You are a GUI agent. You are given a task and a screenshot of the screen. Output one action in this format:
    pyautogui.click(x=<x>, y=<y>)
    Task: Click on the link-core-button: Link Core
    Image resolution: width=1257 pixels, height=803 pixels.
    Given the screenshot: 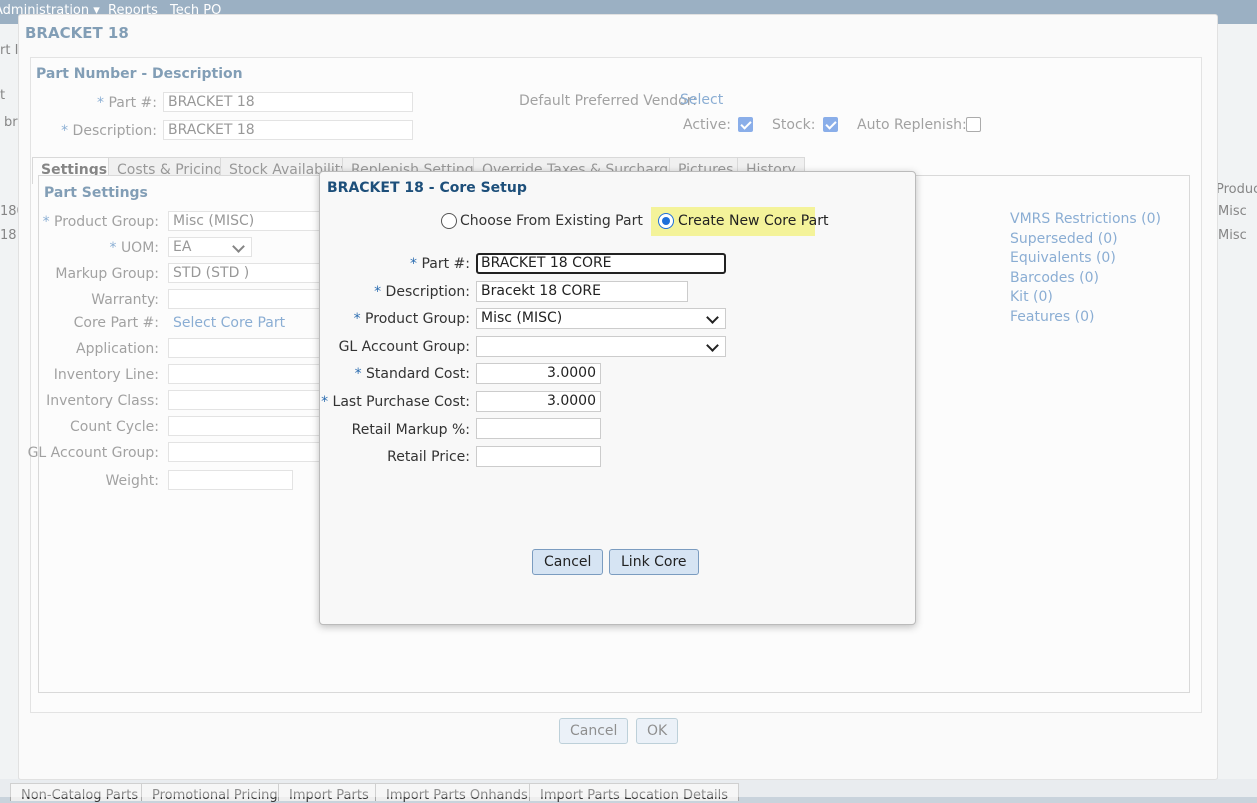 What is the action you would take?
    pyautogui.click(x=654, y=562)
    